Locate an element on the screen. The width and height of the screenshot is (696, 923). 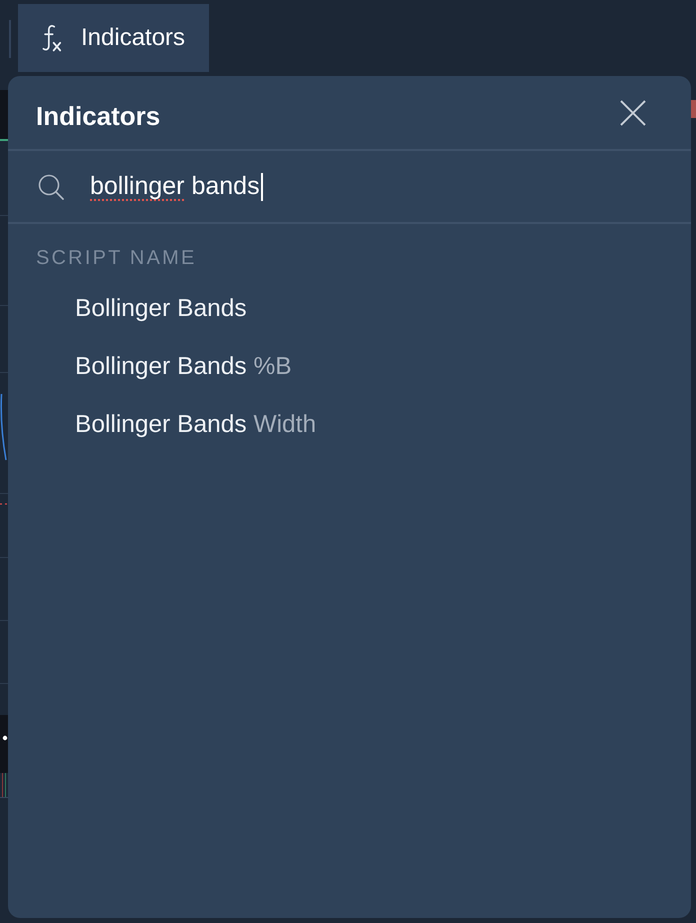
section-label: SCRIPT NAME is located at coordinates (116, 258).